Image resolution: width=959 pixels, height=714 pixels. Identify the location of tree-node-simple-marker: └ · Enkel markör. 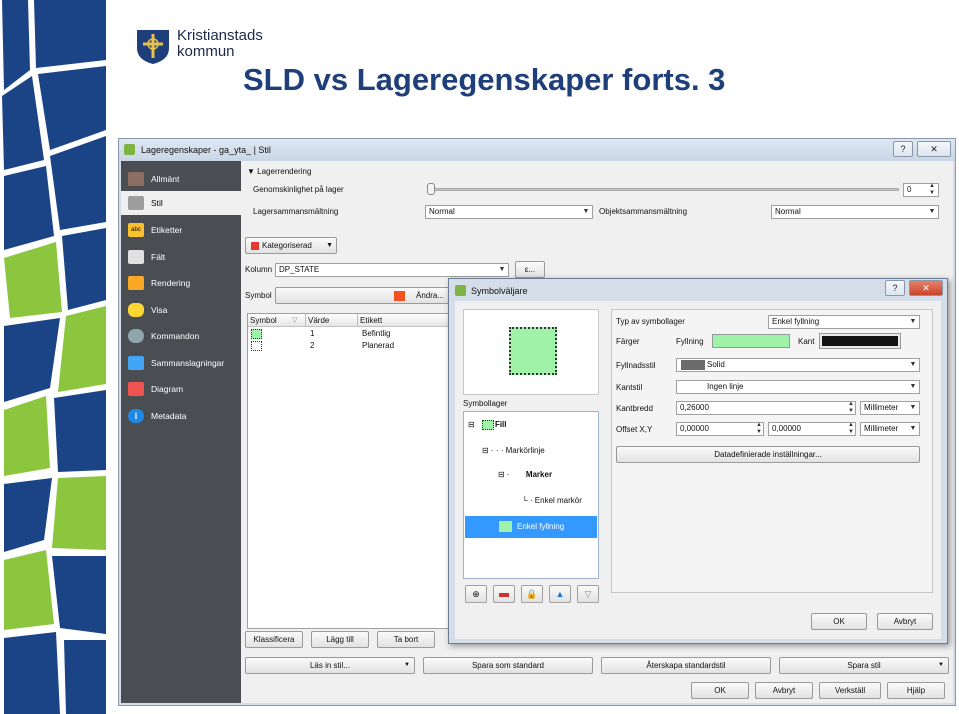
(552, 500).